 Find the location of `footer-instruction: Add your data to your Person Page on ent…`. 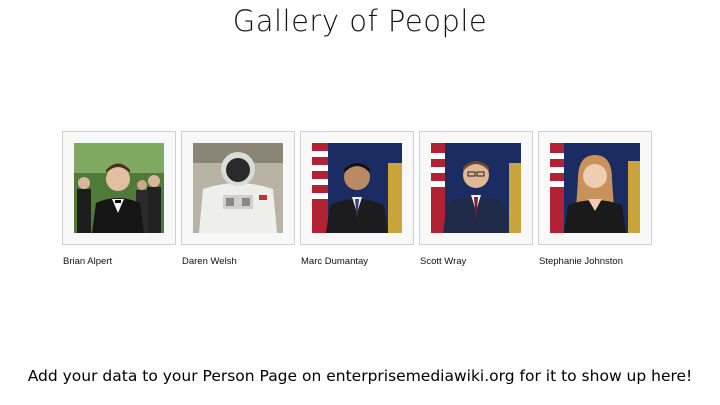

footer-instruction: Add your data to your Person Page on ent… is located at coordinates (360, 376).